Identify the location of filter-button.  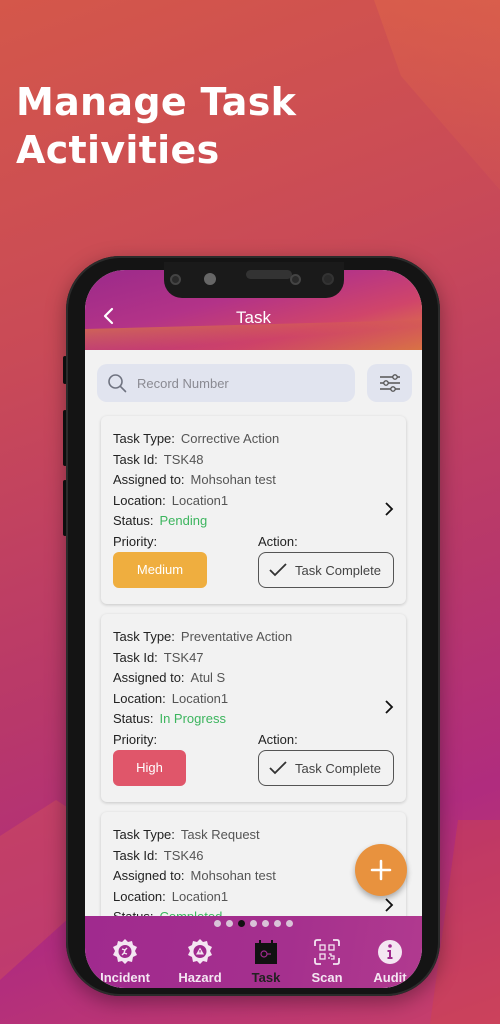
(389, 383).